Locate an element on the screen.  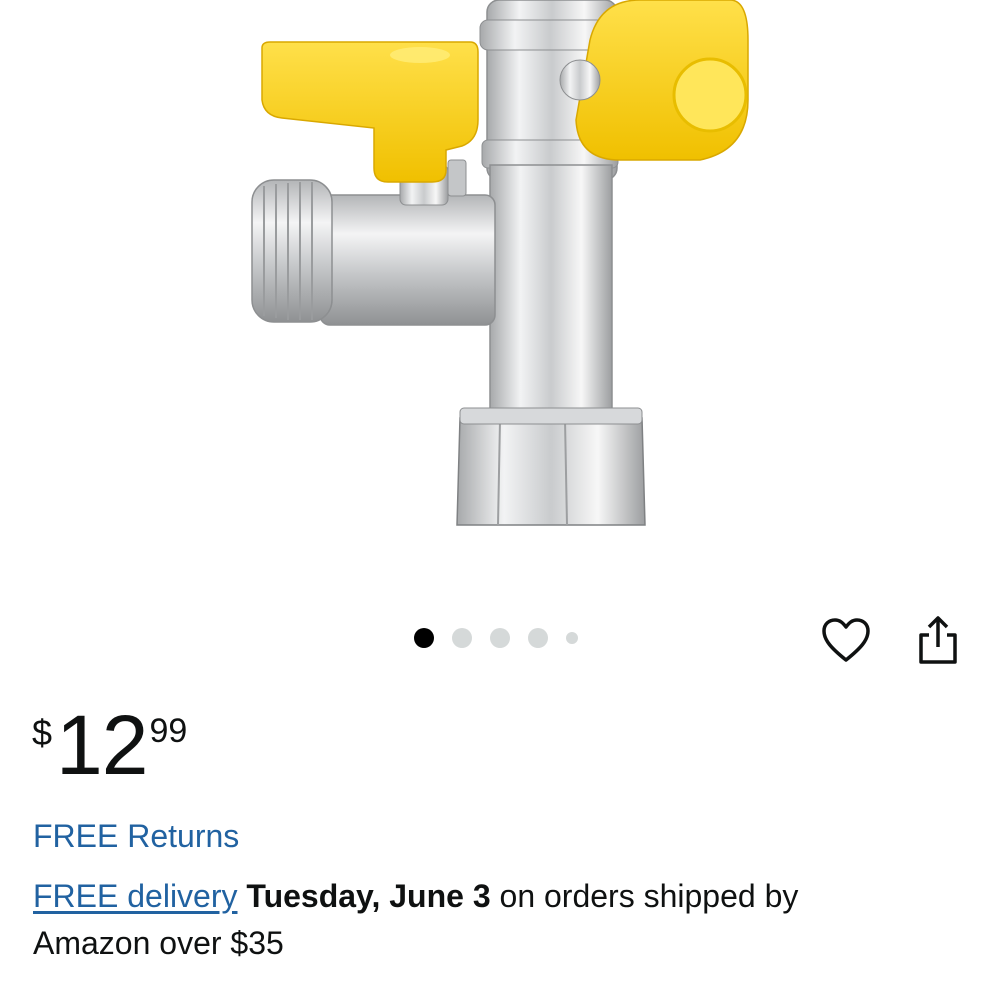
heart-outline-icon is located at coordinates (846, 640).